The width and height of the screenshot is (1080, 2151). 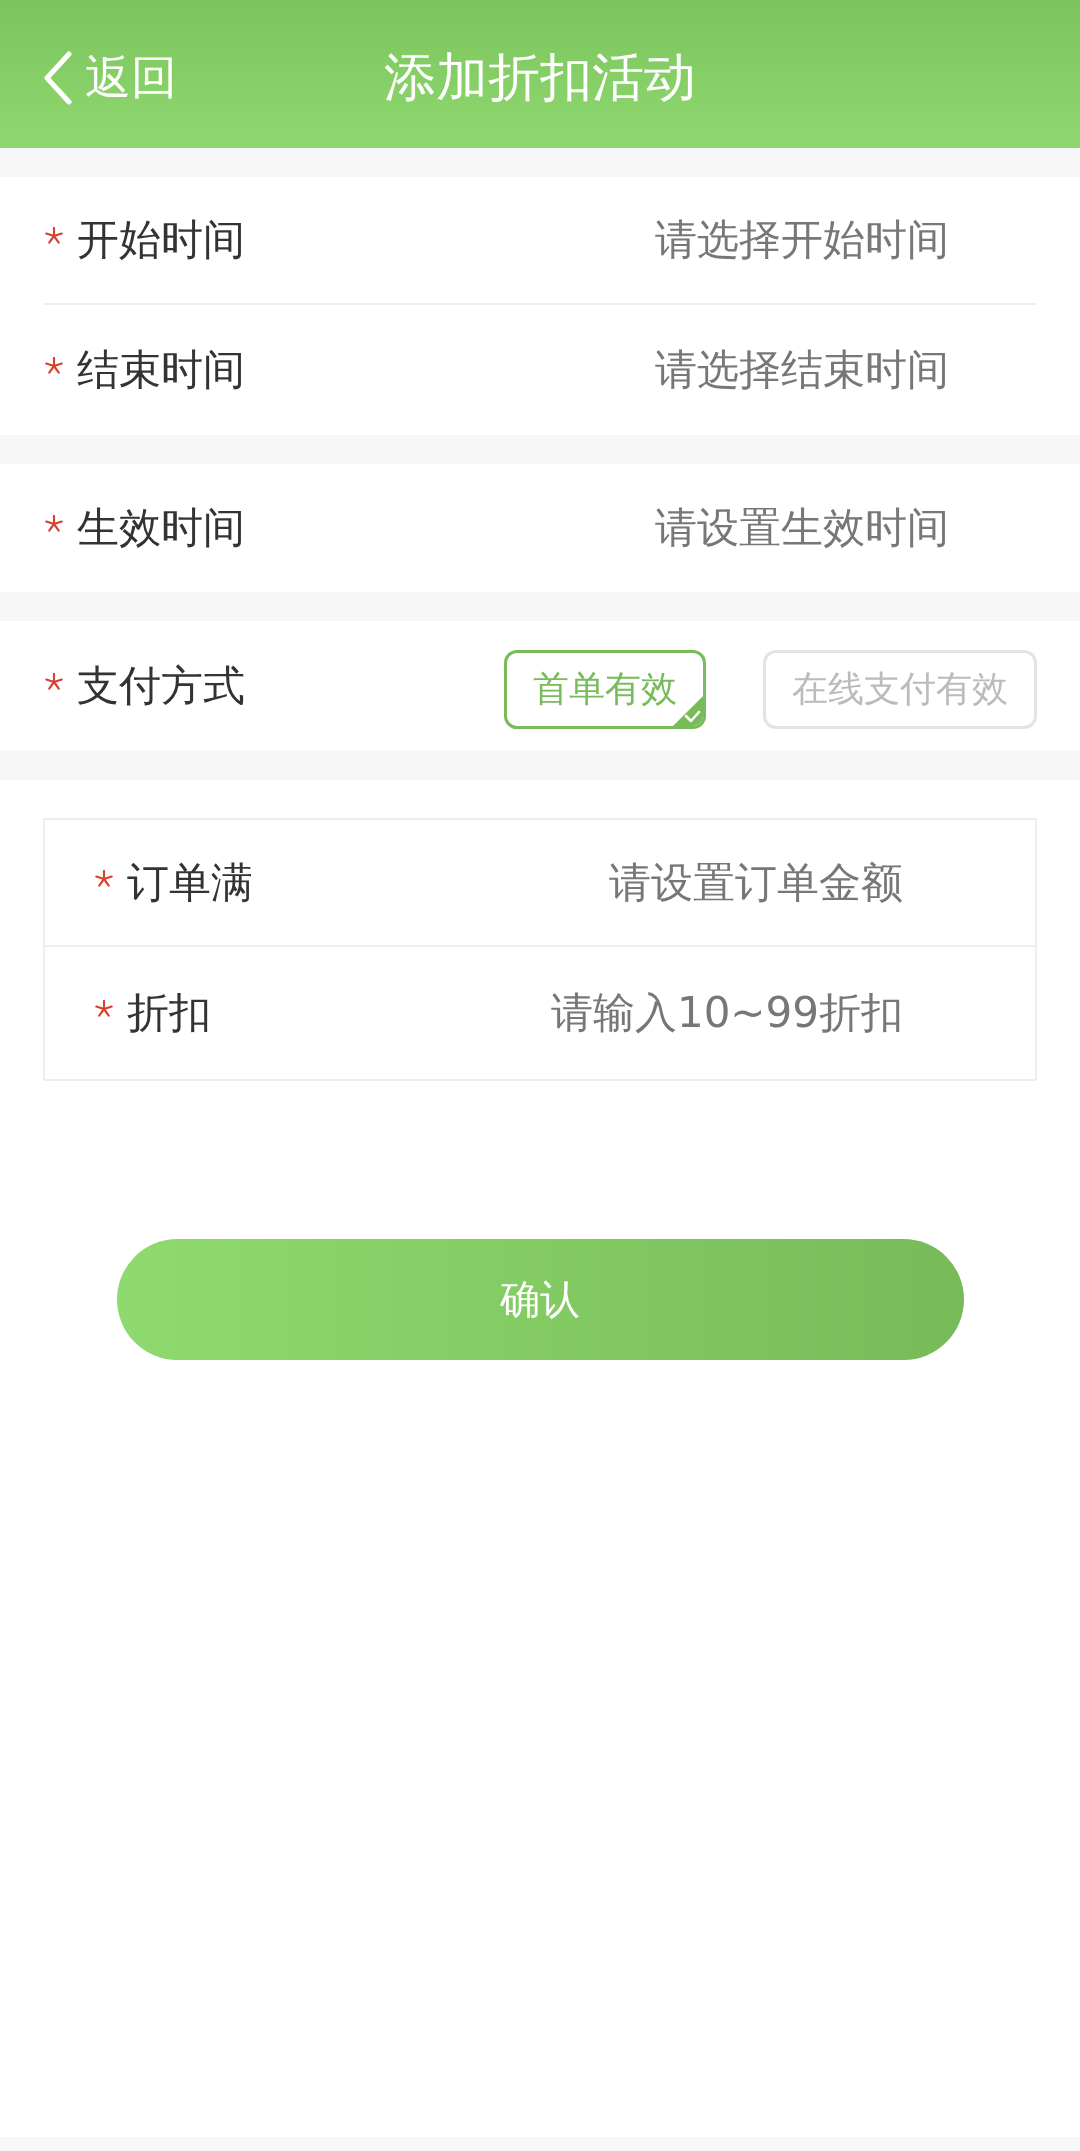 What do you see at coordinates (58, 78) in the screenshot?
I see `back-chevron-icon` at bounding box center [58, 78].